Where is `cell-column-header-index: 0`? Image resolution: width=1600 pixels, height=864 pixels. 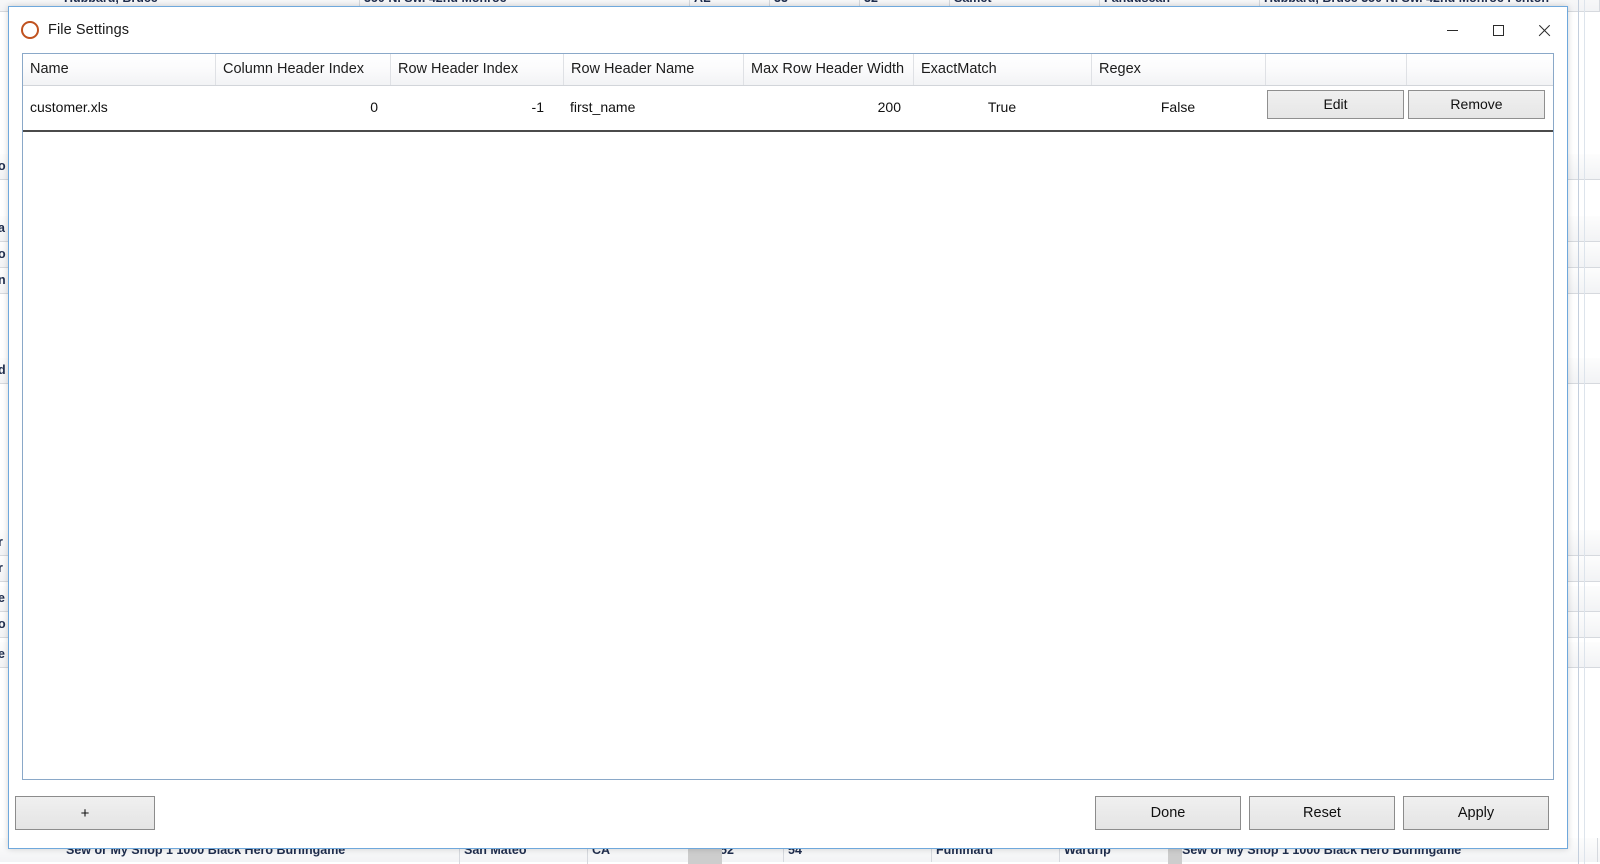
cell-column-header-index: 0 is located at coordinates (374, 107).